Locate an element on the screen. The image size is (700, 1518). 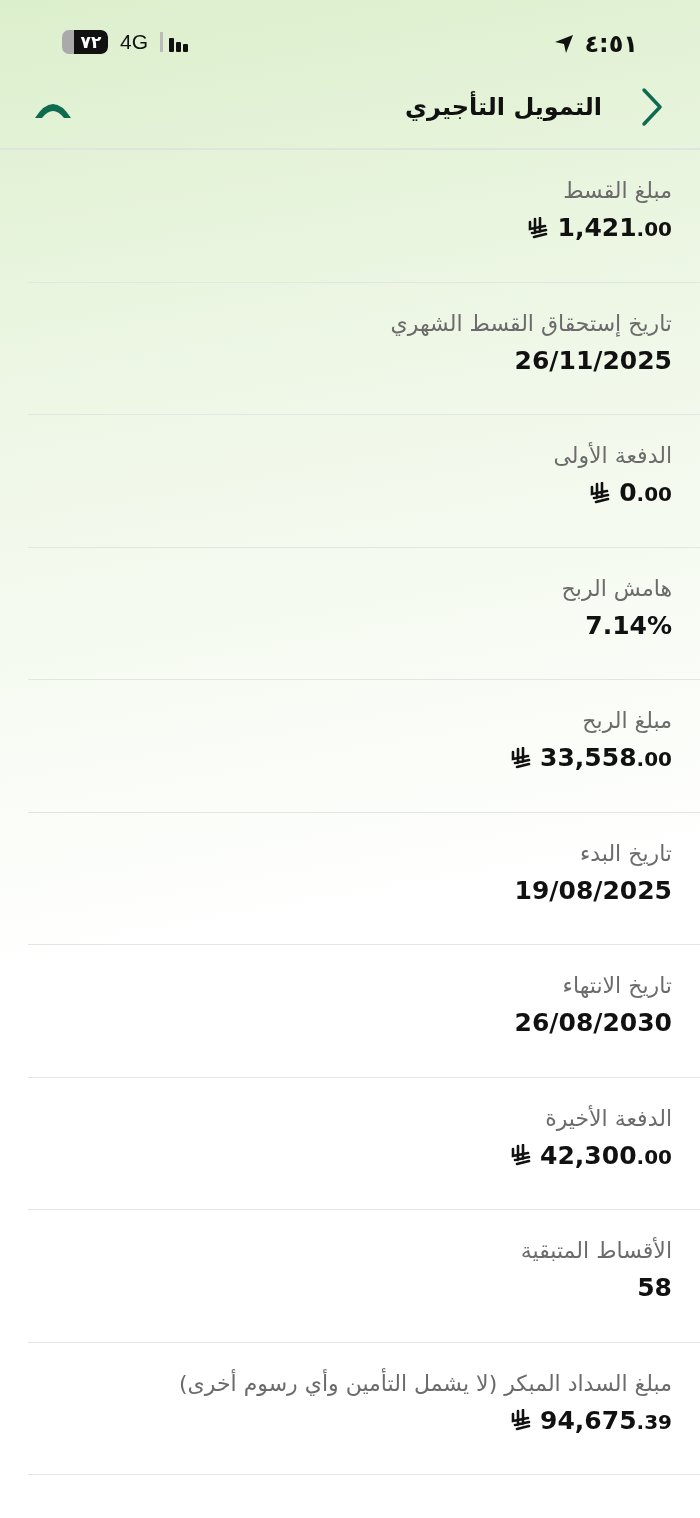
field-value: 33,558.00 is located at coordinates (606, 757).